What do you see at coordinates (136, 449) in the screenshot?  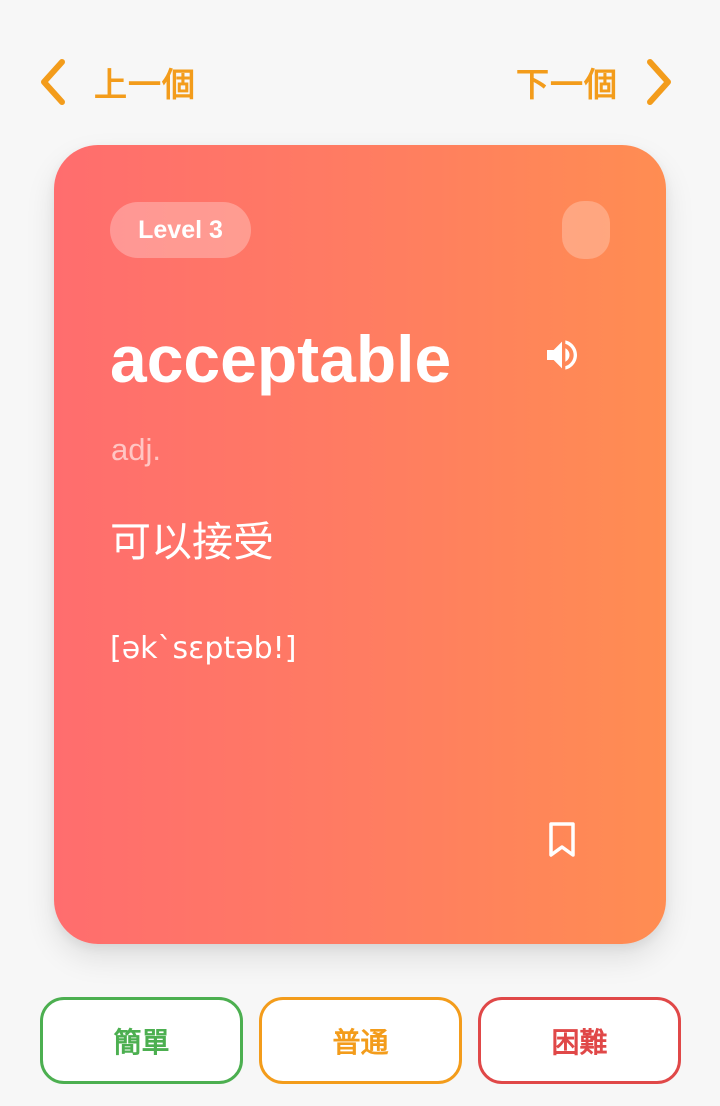 I see `part-of-speech: adj.` at bounding box center [136, 449].